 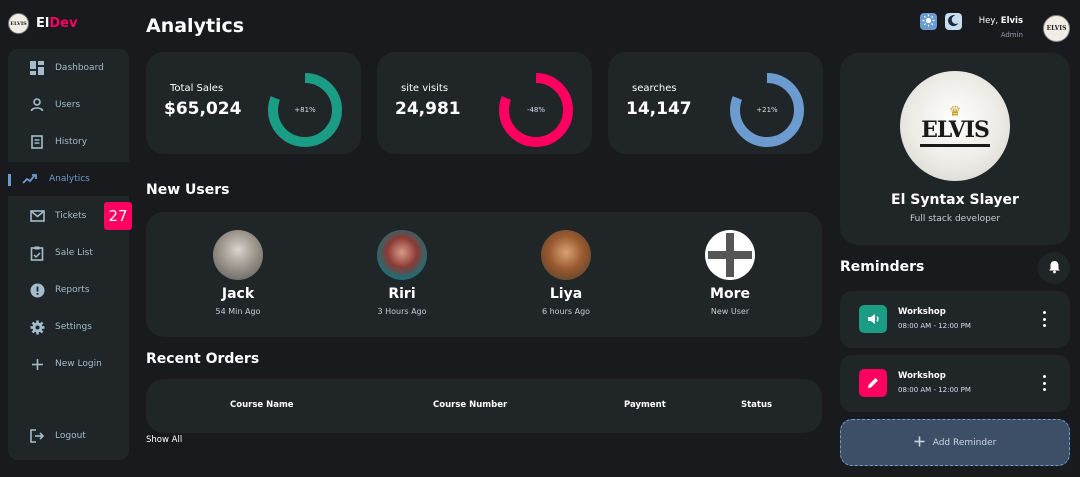 What do you see at coordinates (203, 109) in the screenshot?
I see `stat-value: $65,024` at bounding box center [203, 109].